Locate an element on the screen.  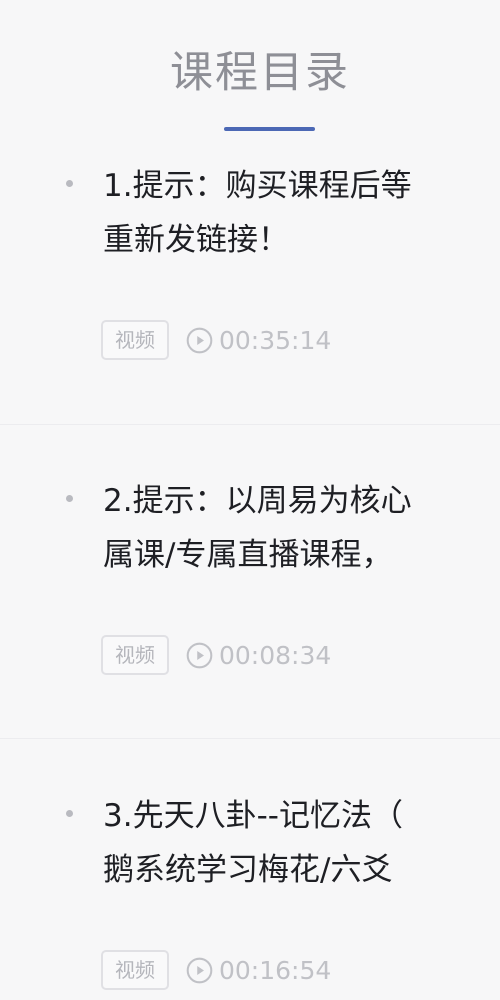
lesson-duration: 00:35:14 is located at coordinates (275, 340).